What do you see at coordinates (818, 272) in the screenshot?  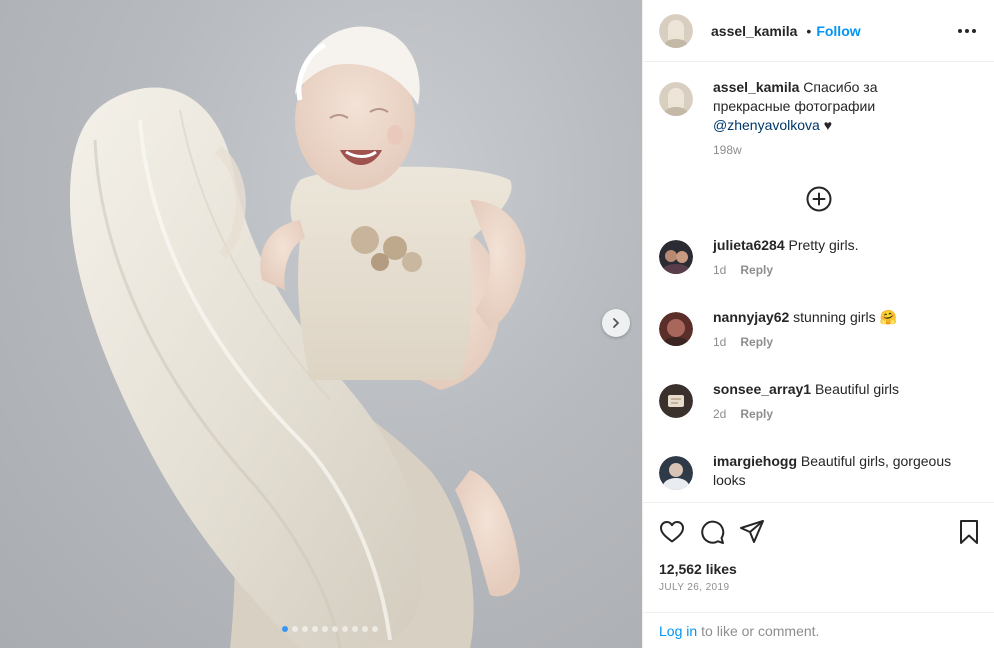 I see `comment-item: julieta6284 Pretty girls. 1d Reply` at bounding box center [818, 272].